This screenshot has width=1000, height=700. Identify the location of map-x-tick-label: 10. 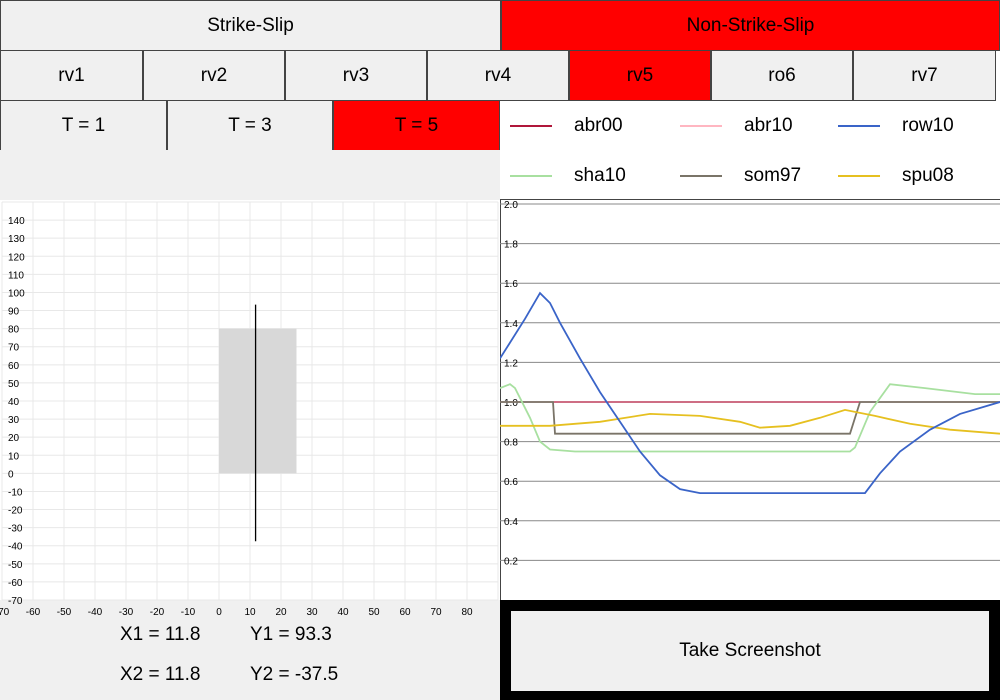
(250, 611).